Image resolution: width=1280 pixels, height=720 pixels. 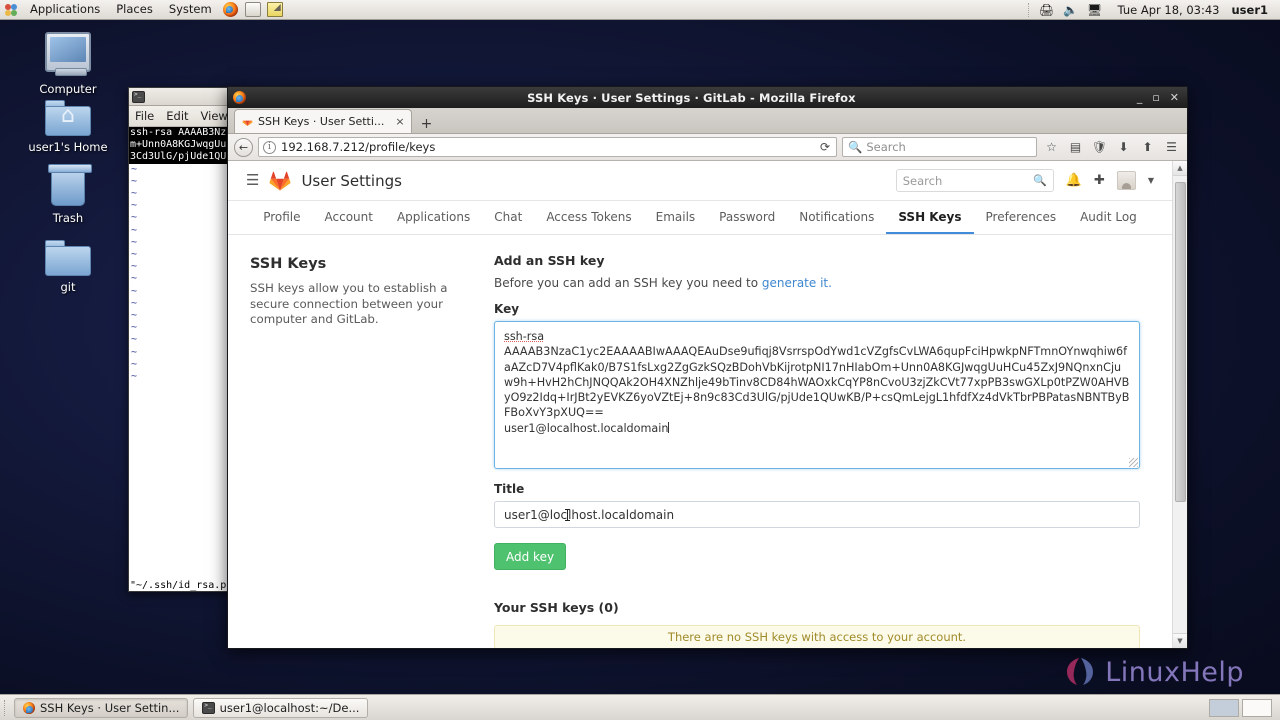 What do you see at coordinates (68, 64) in the screenshot?
I see `desktop-icon-computer: Computer` at bounding box center [68, 64].